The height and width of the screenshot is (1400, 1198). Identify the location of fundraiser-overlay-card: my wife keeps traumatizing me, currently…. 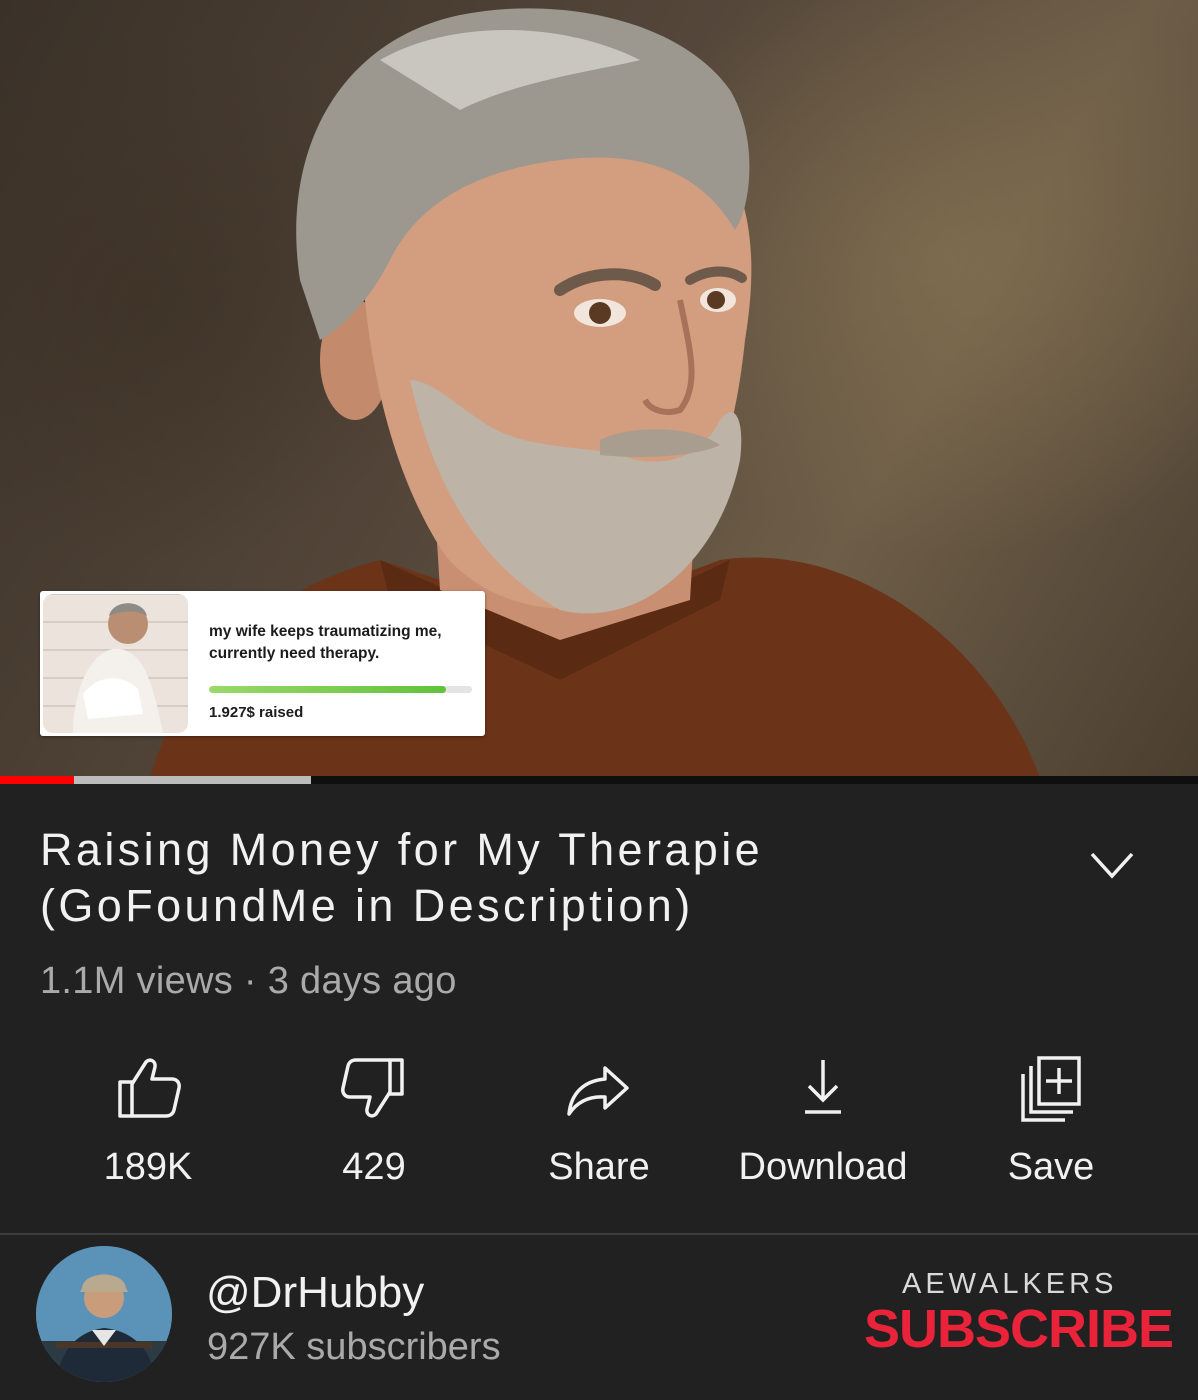
(262, 663).